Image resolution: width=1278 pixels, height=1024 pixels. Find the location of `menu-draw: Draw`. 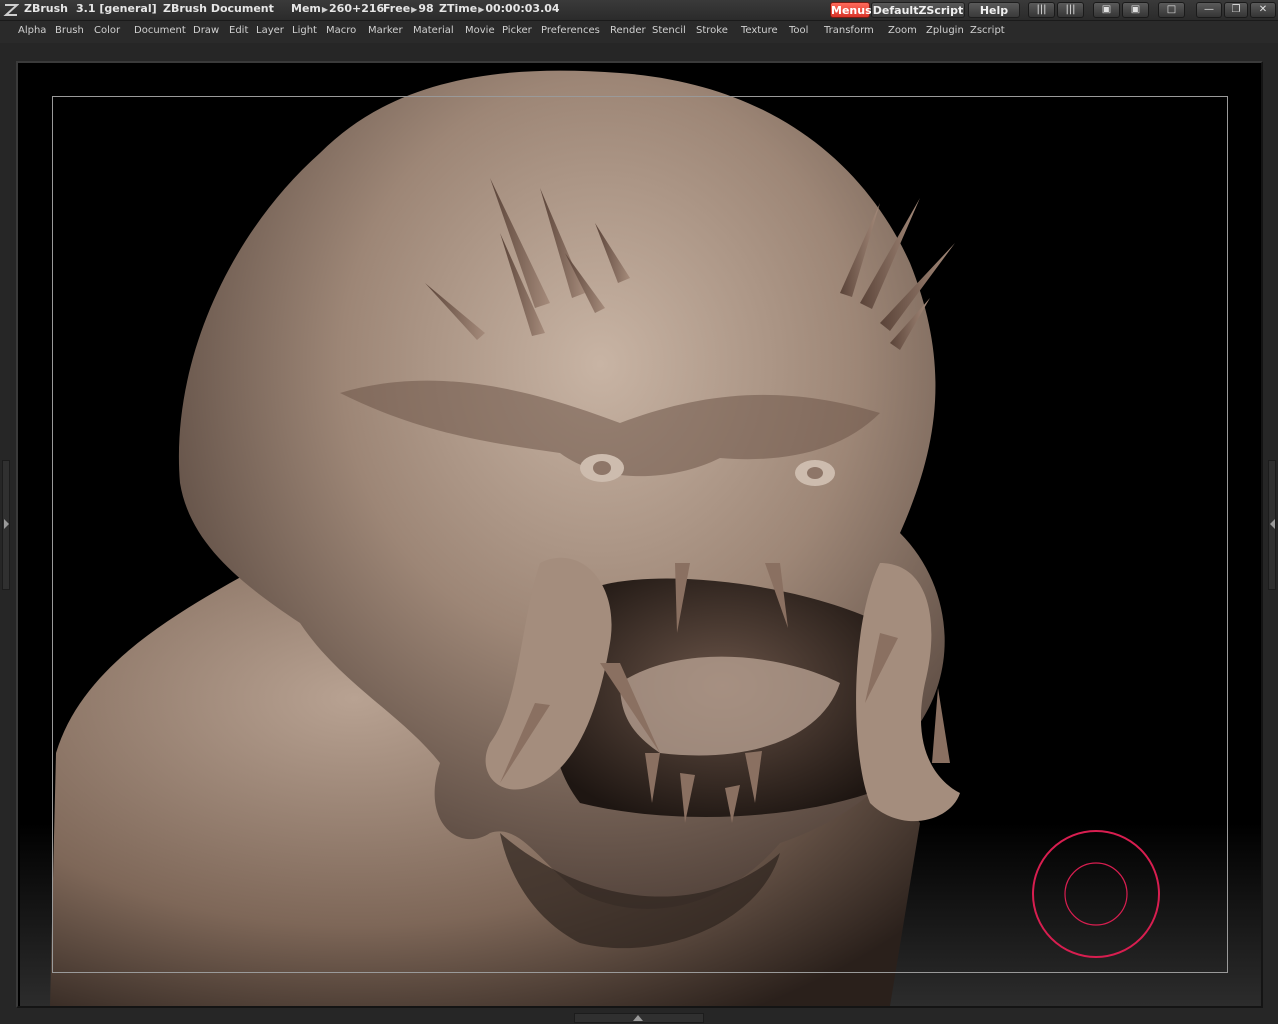

menu-draw: Draw is located at coordinates (206, 30).